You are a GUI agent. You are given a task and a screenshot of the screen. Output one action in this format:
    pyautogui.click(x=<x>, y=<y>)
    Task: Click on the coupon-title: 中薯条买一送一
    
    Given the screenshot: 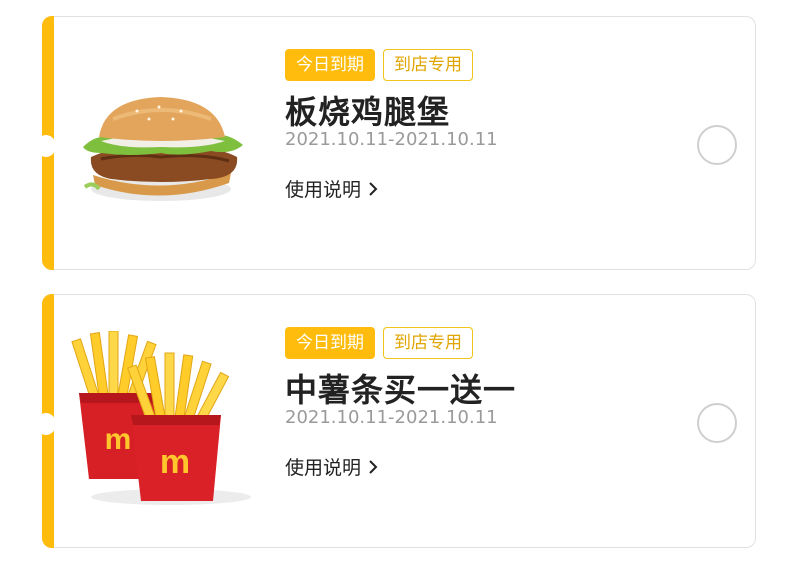 What is the action you would take?
    pyautogui.click(x=401, y=390)
    